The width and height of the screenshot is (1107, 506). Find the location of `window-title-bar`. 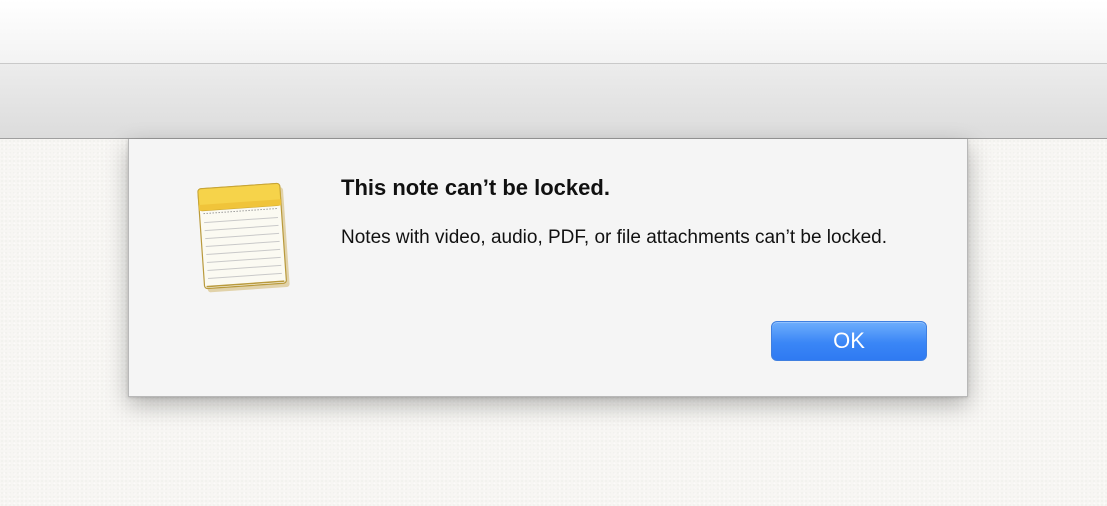

window-title-bar is located at coordinates (553, 32).